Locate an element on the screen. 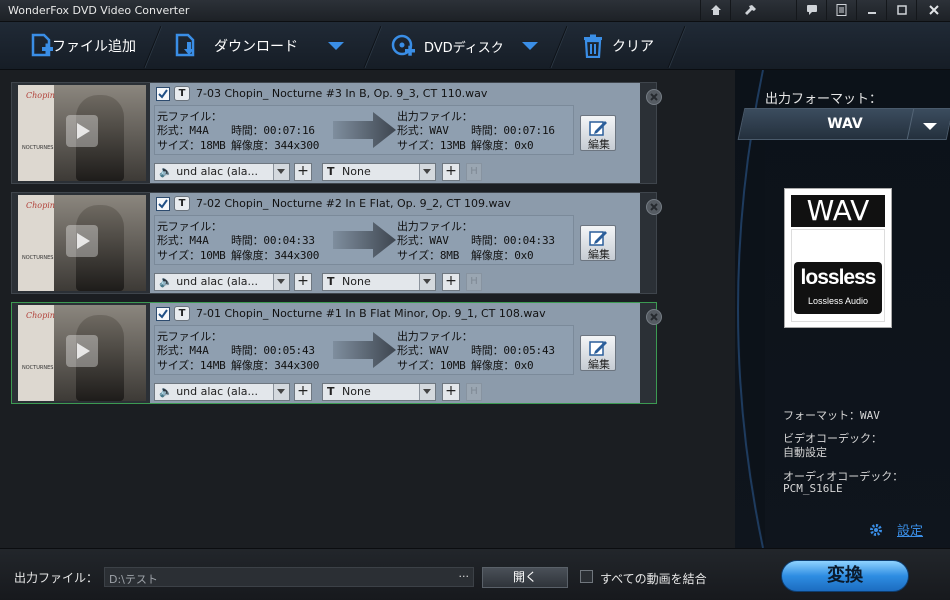  output-time: 時間：00:05:43 is located at coordinates (513, 350).